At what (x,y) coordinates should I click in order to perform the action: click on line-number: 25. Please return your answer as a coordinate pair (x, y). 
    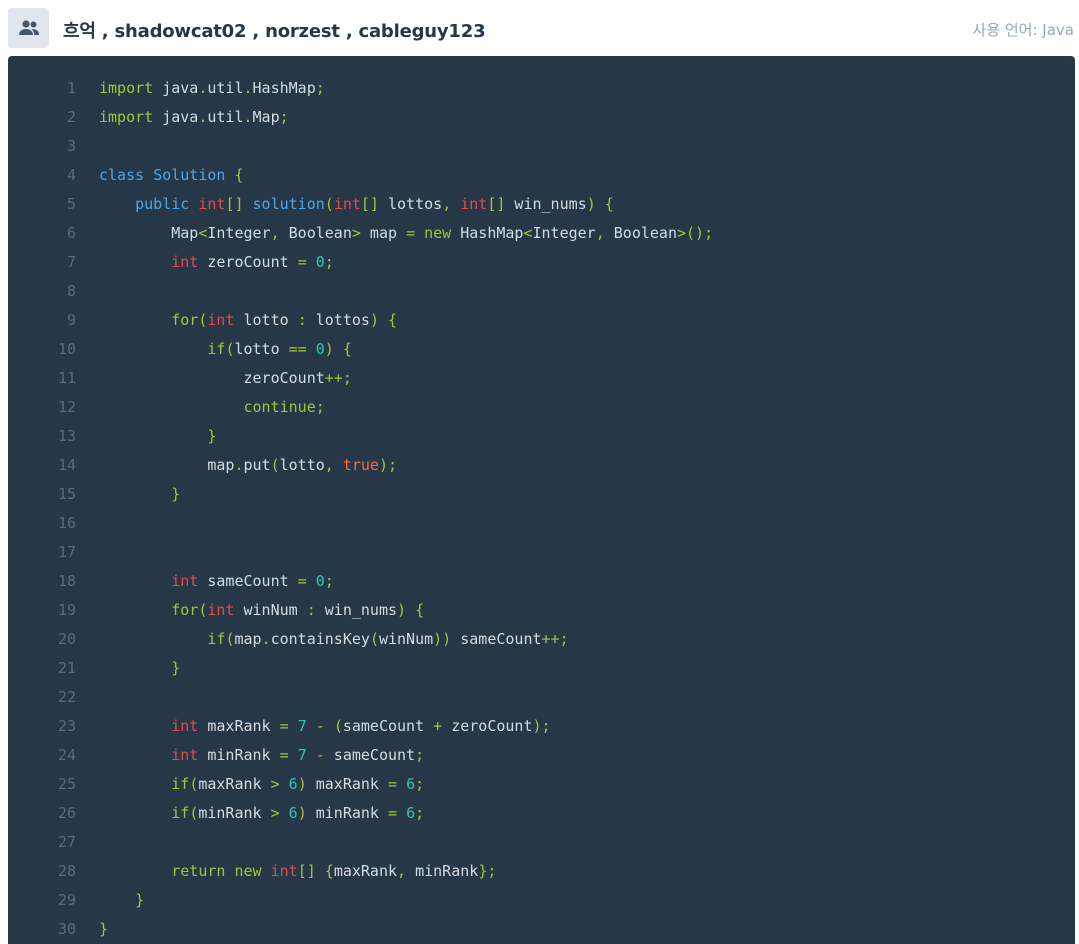
    Looking at the image, I should click on (66, 784).